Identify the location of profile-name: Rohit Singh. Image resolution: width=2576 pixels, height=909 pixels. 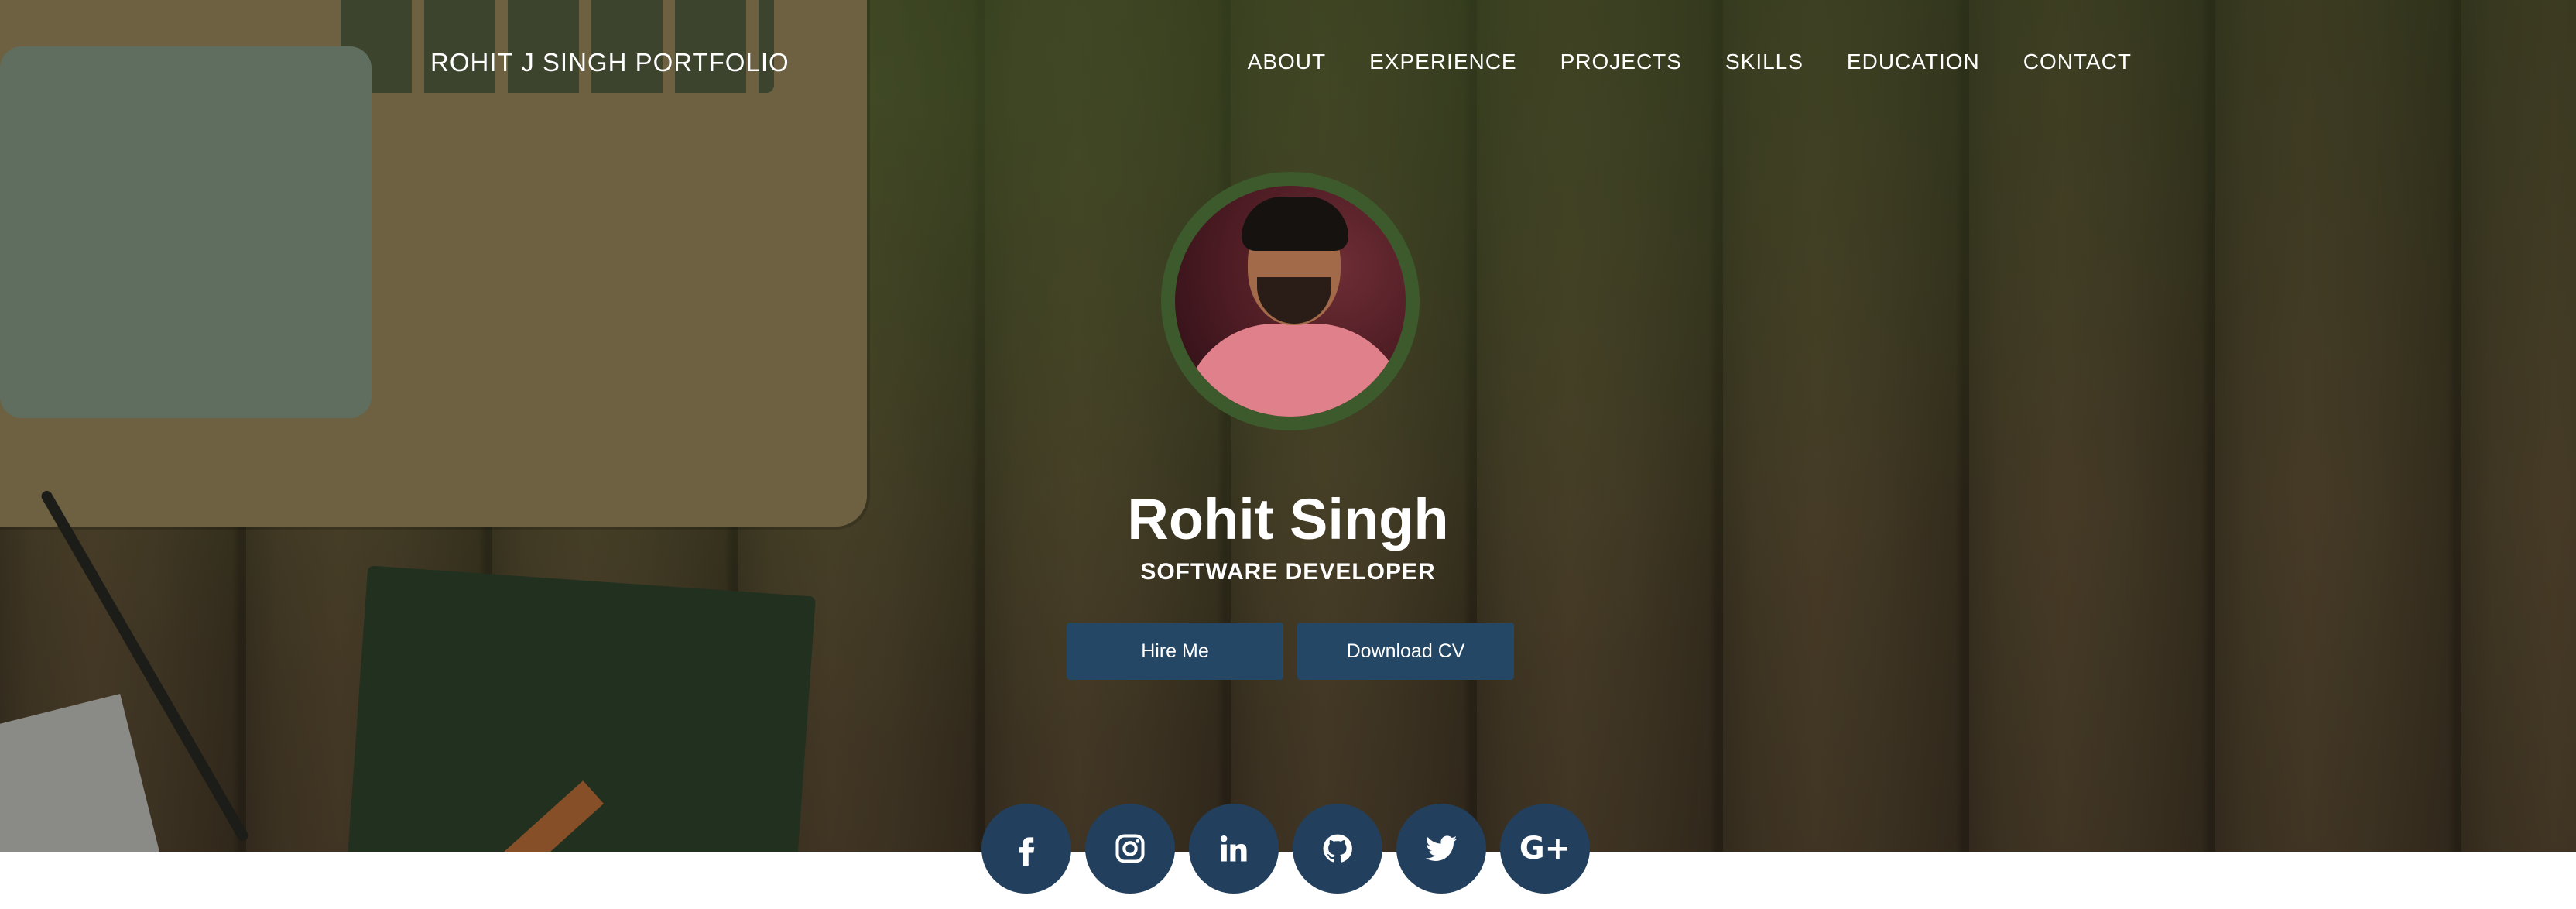
(1288, 519).